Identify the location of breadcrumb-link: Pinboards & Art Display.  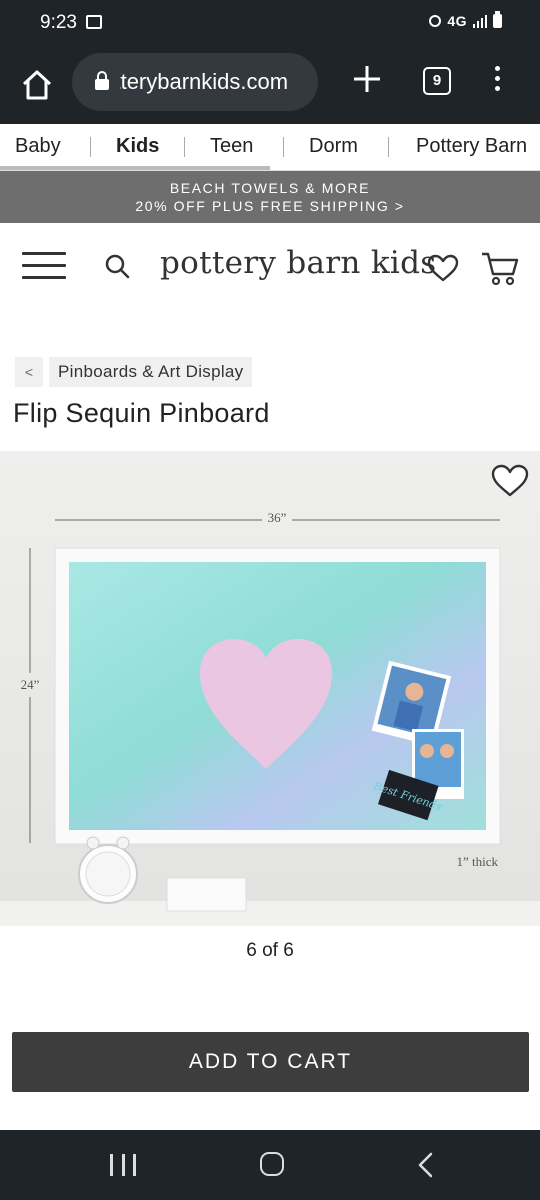
(151, 372).